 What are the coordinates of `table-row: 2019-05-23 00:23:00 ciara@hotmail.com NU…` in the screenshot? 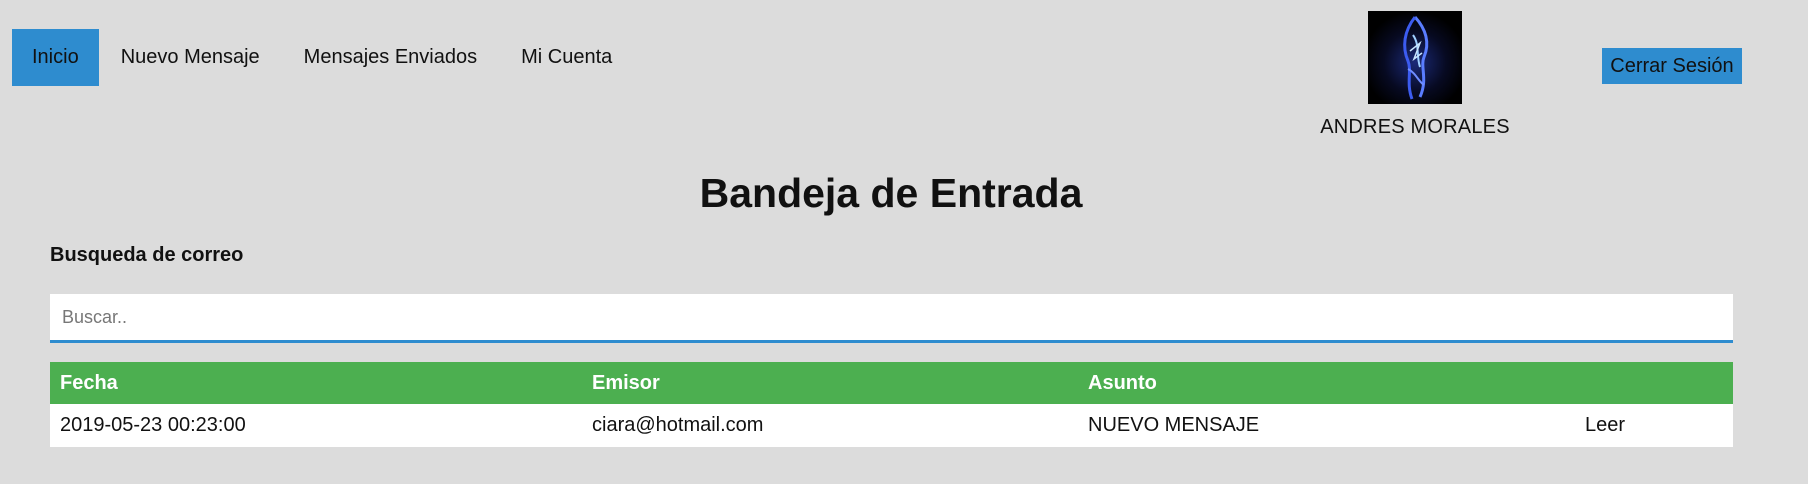 It's located at (891, 425).